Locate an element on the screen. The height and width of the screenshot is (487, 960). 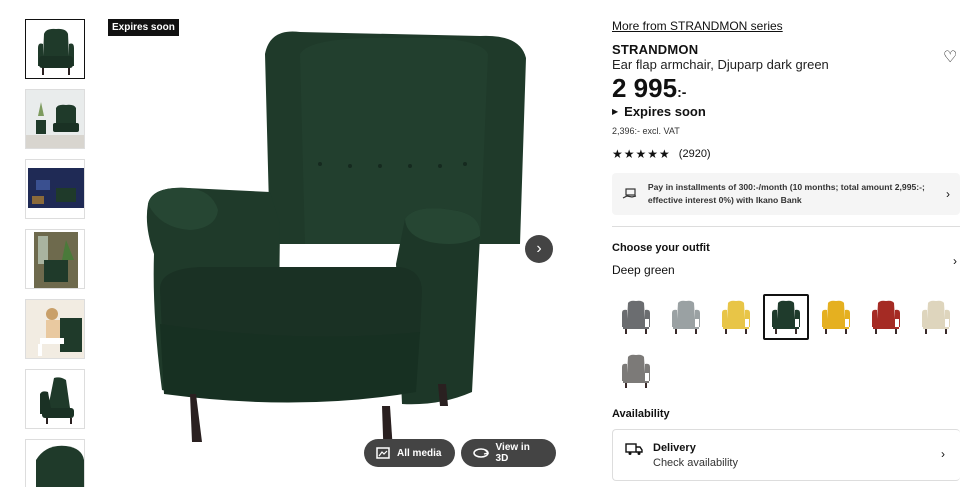
corner-scene-icon is located at coordinates (55, 259).